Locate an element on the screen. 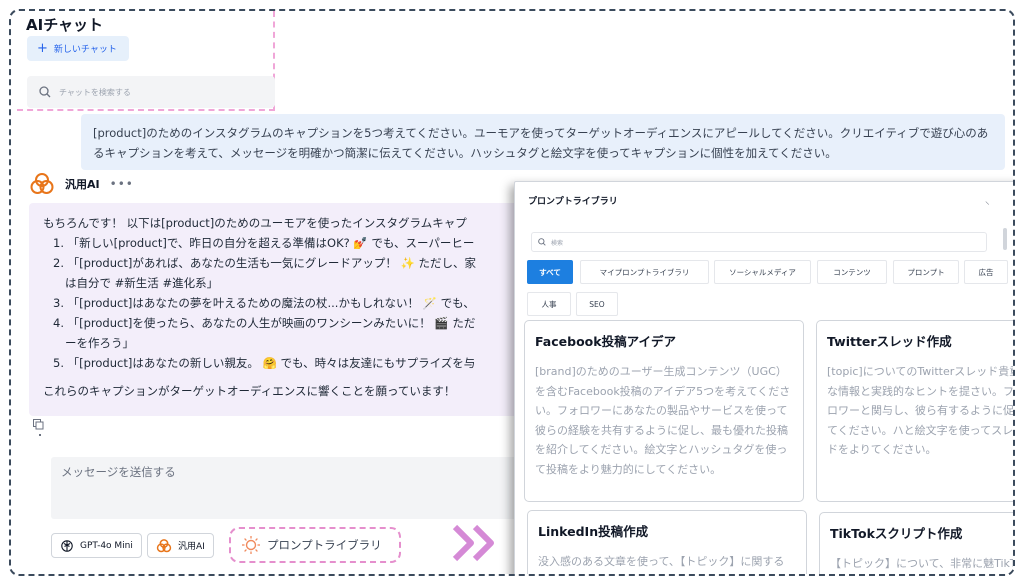  app-title: AIチャット is located at coordinates (65, 25).